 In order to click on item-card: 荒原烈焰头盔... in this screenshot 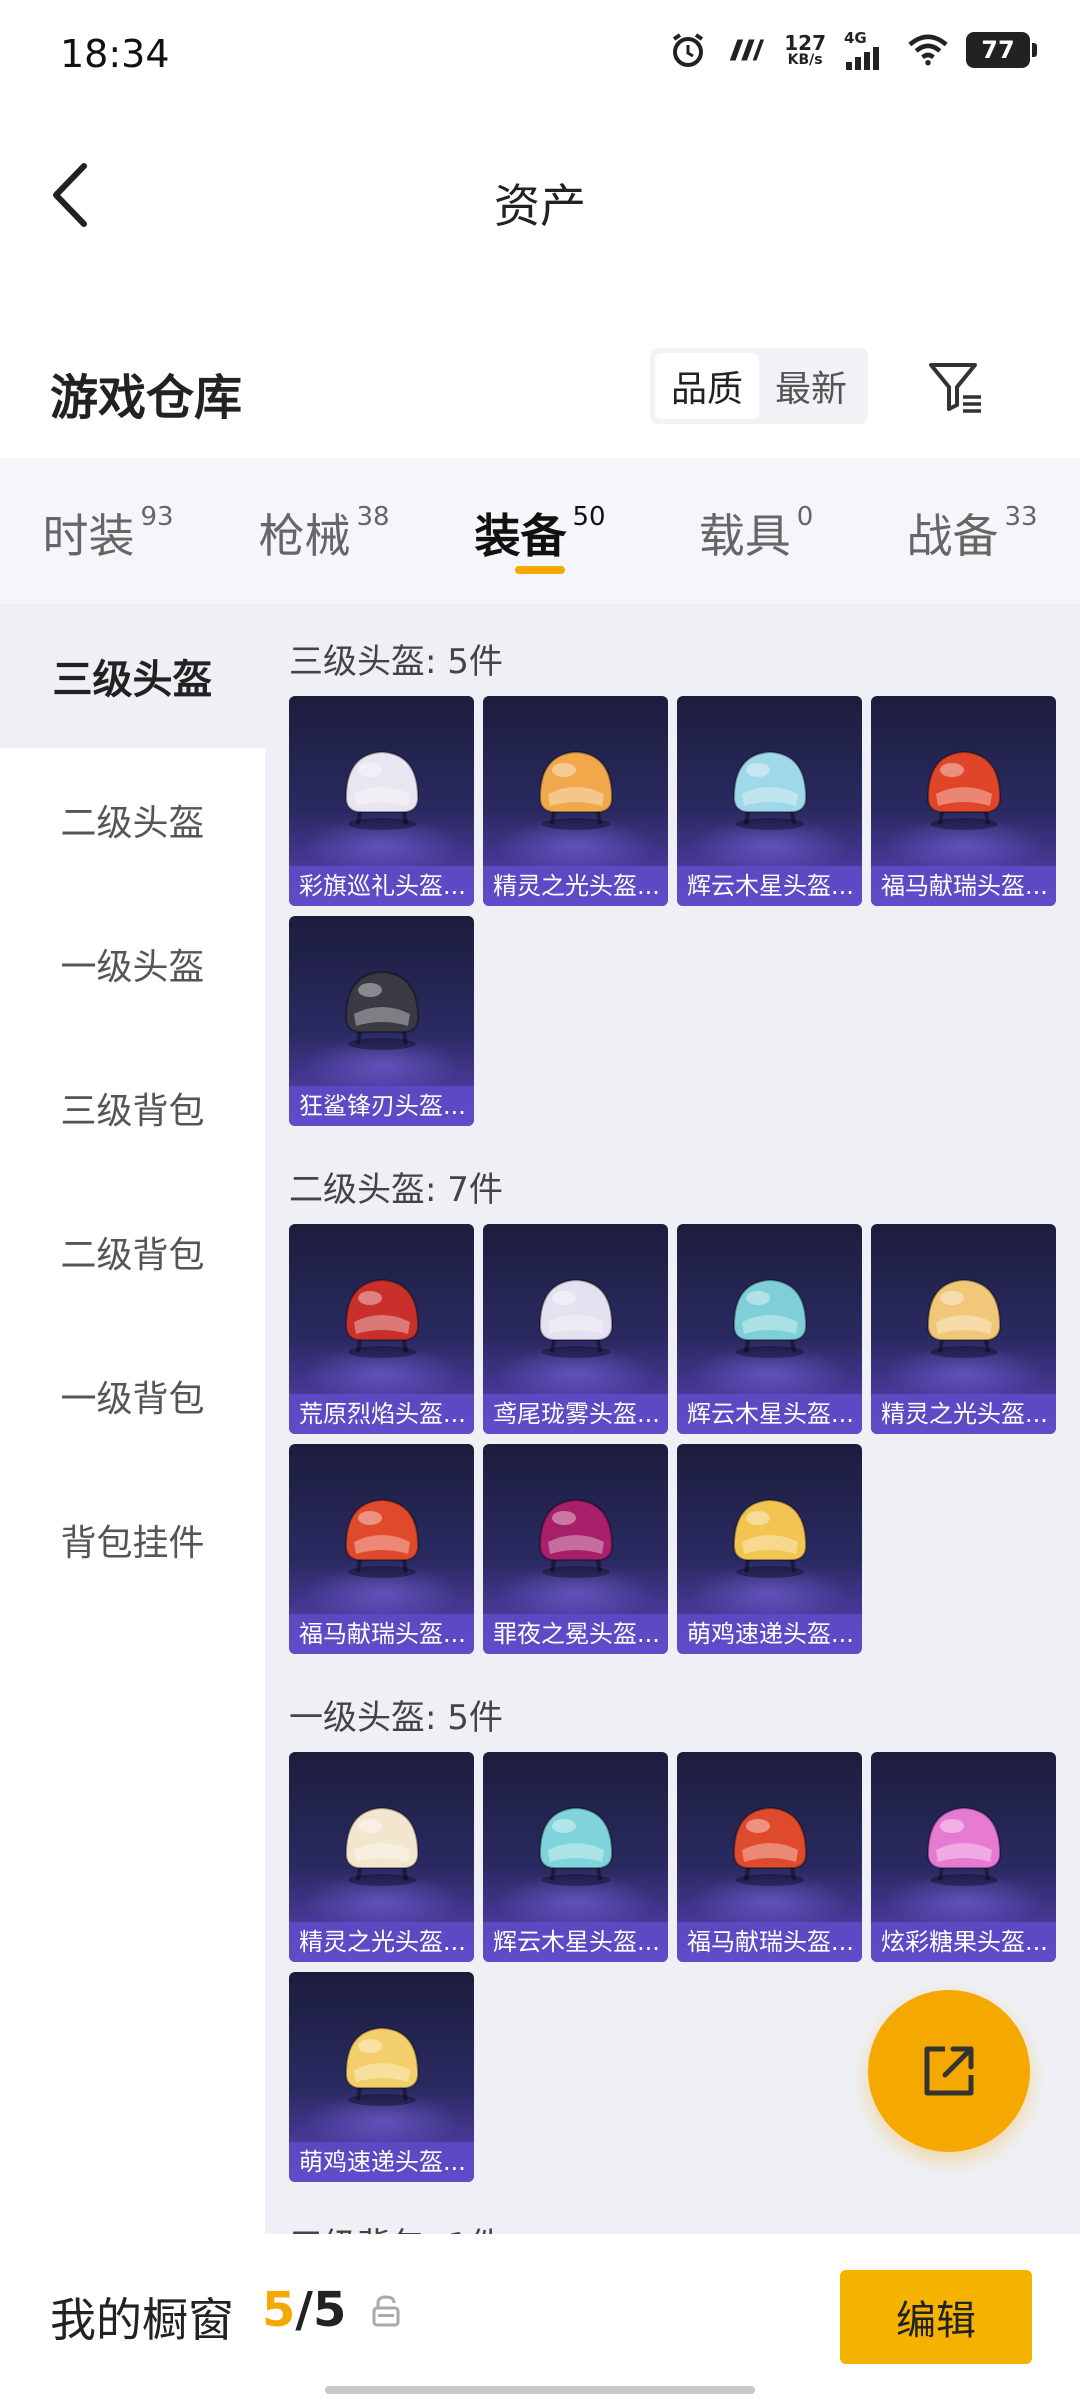, I will do `click(381, 1329)`.